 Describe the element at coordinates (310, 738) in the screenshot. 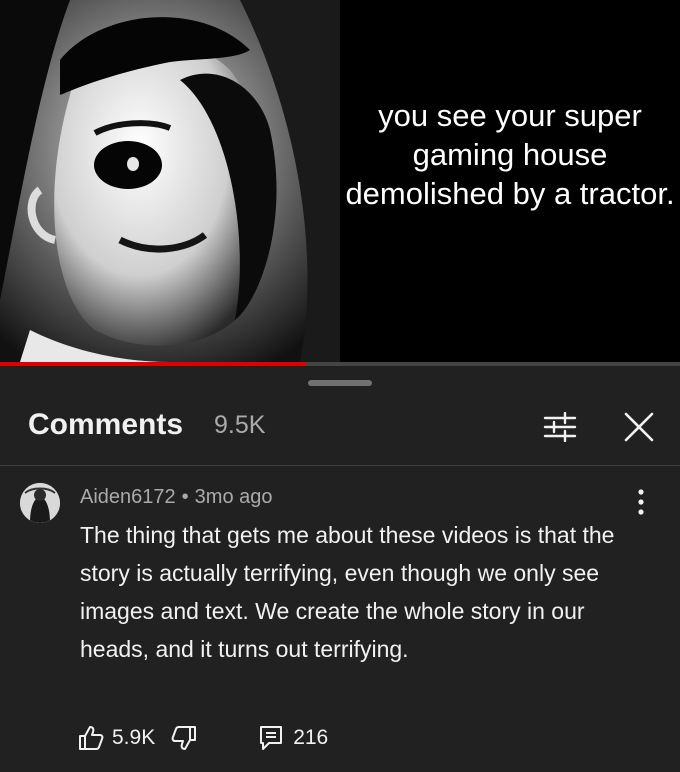

I see `reply-count: 216` at that location.